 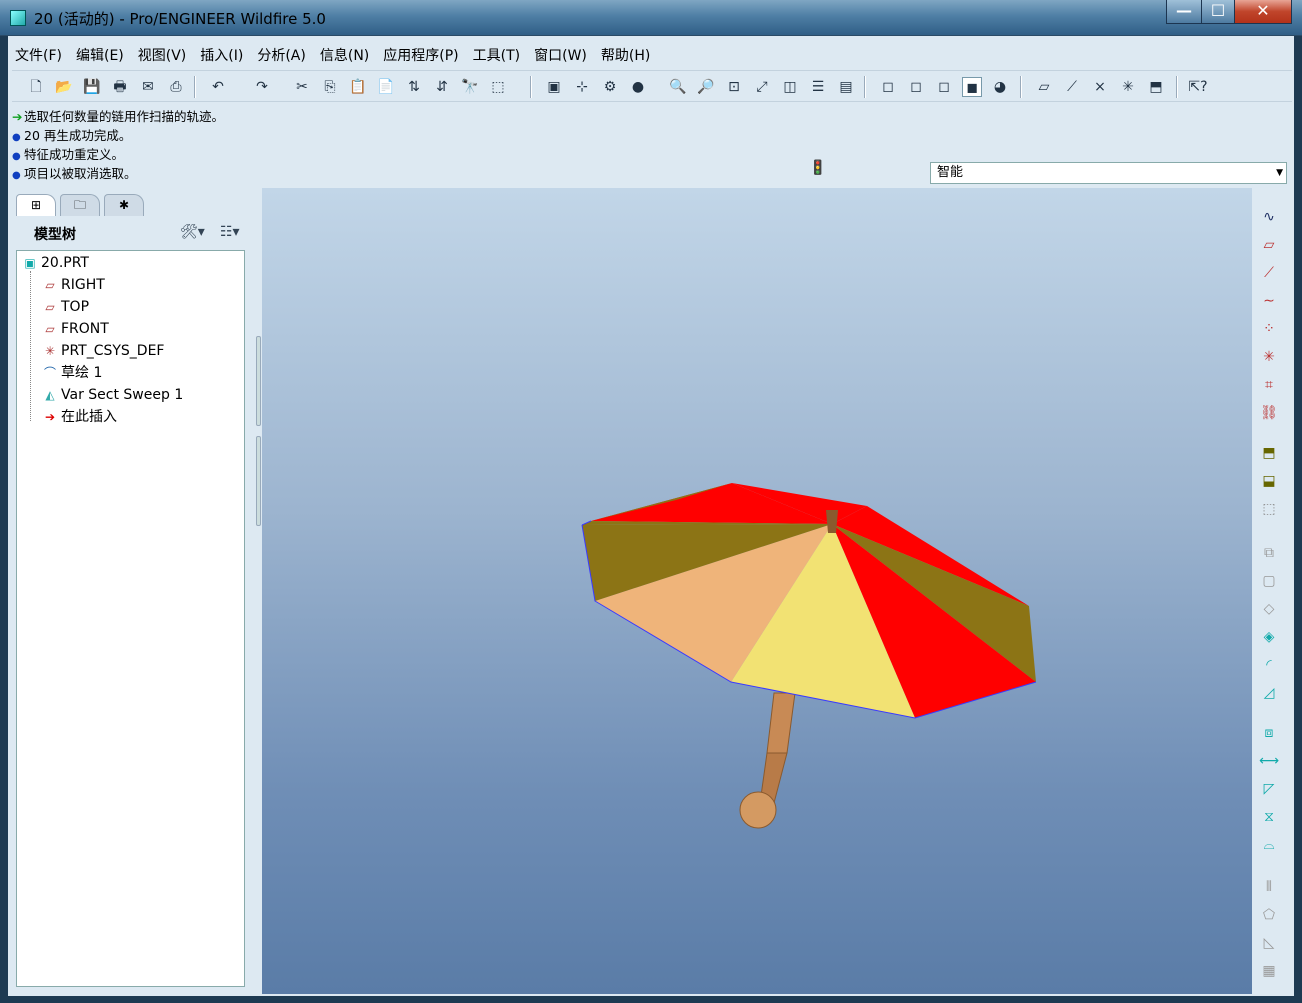 What do you see at coordinates (221, 55) in the screenshot?
I see `menu-insert: 插入(I)` at bounding box center [221, 55].